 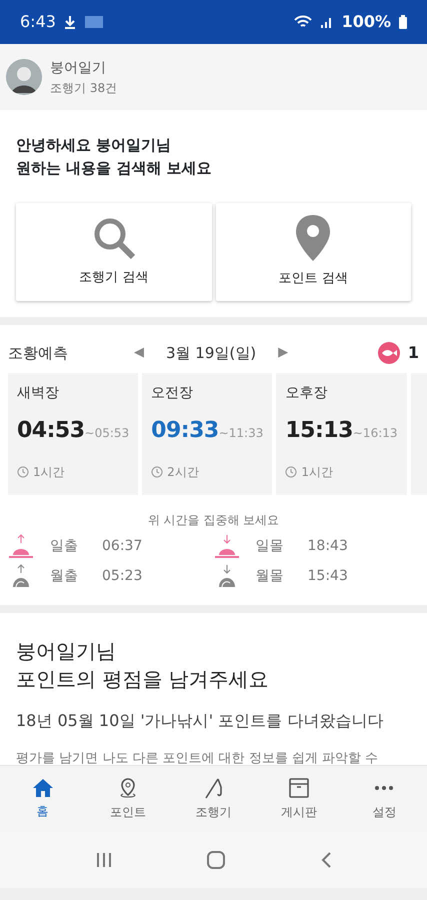 What do you see at coordinates (51, 431) in the screenshot?
I see `start-time: 04:53` at bounding box center [51, 431].